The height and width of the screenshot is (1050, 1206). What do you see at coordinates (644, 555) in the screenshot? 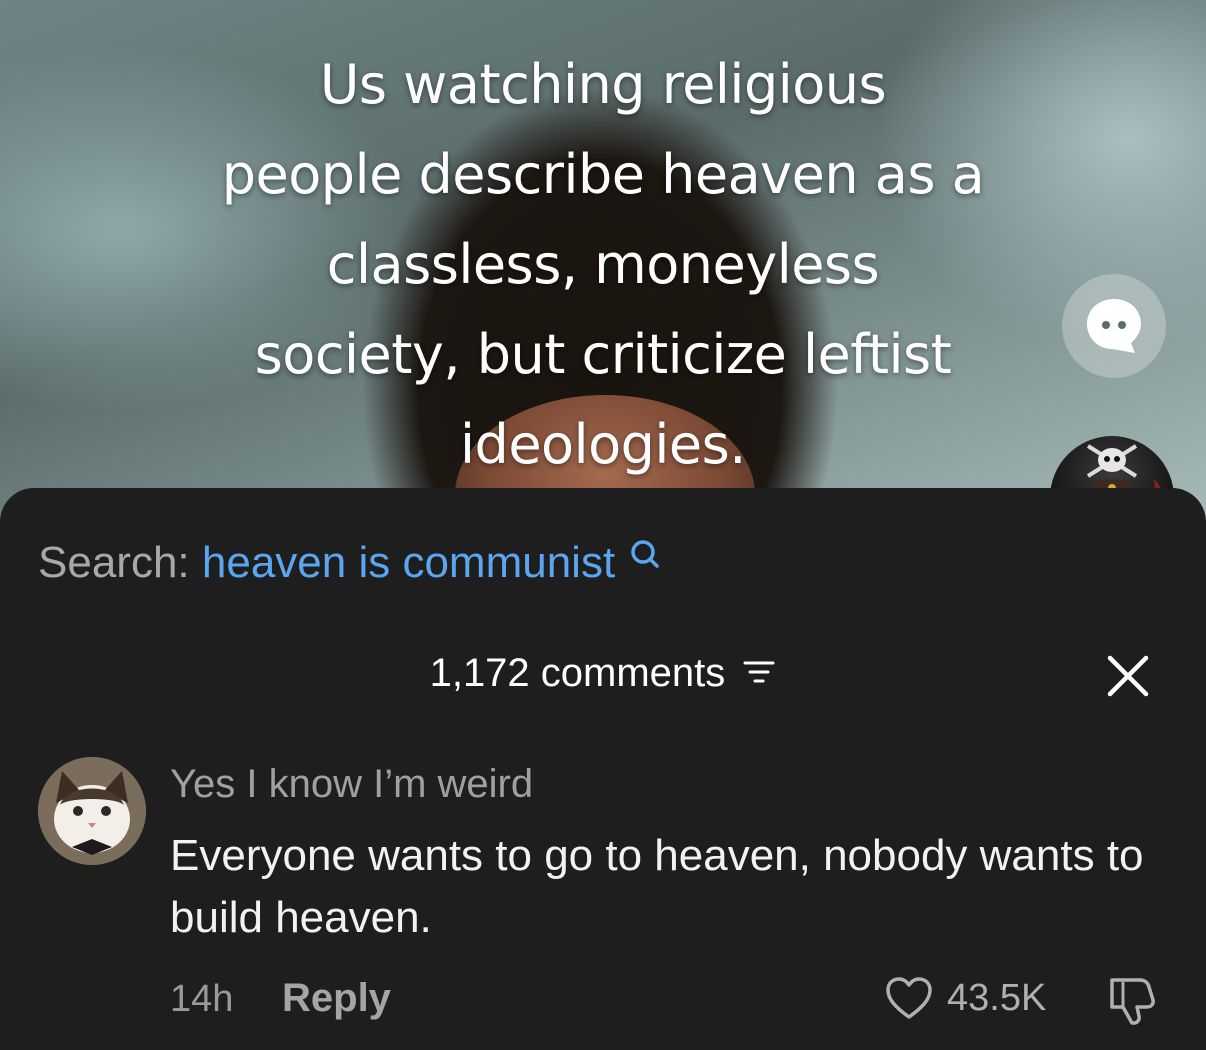
I see `search-icon` at bounding box center [644, 555].